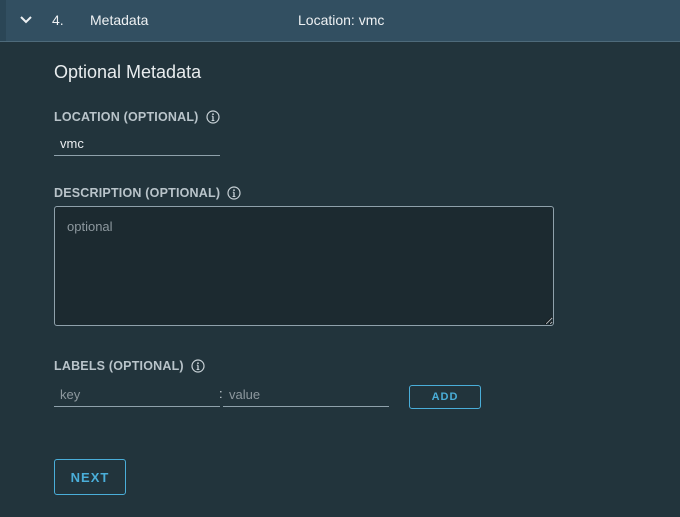 The image size is (680, 517). What do you see at coordinates (137, 144) in the screenshot?
I see `location-input` at bounding box center [137, 144].